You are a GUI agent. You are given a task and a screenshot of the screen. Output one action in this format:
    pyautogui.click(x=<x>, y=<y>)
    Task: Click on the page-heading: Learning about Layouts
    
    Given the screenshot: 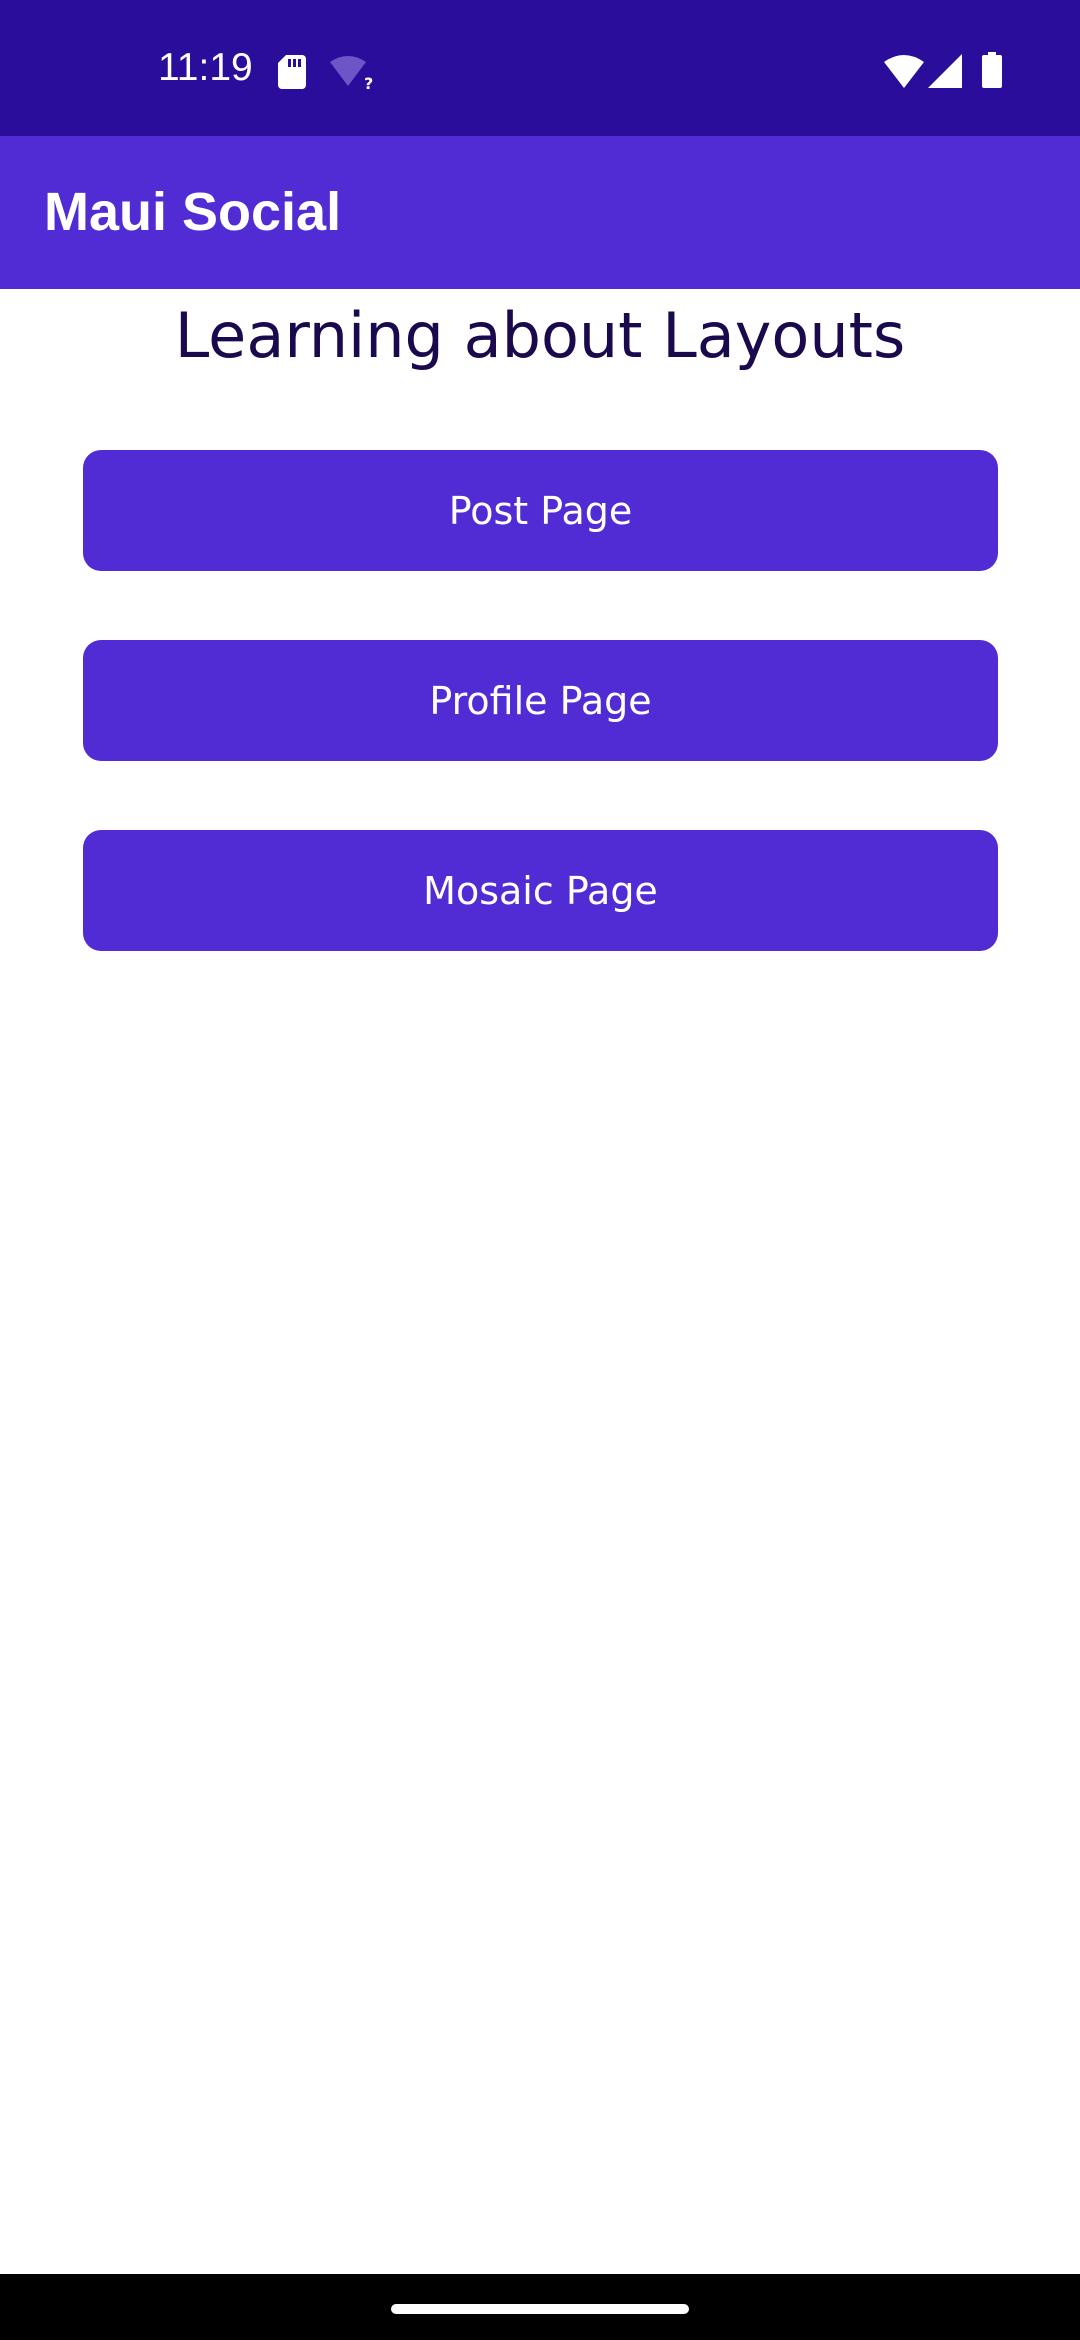 What is the action you would take?
    pyautogui.click(x=540, y=335)
    